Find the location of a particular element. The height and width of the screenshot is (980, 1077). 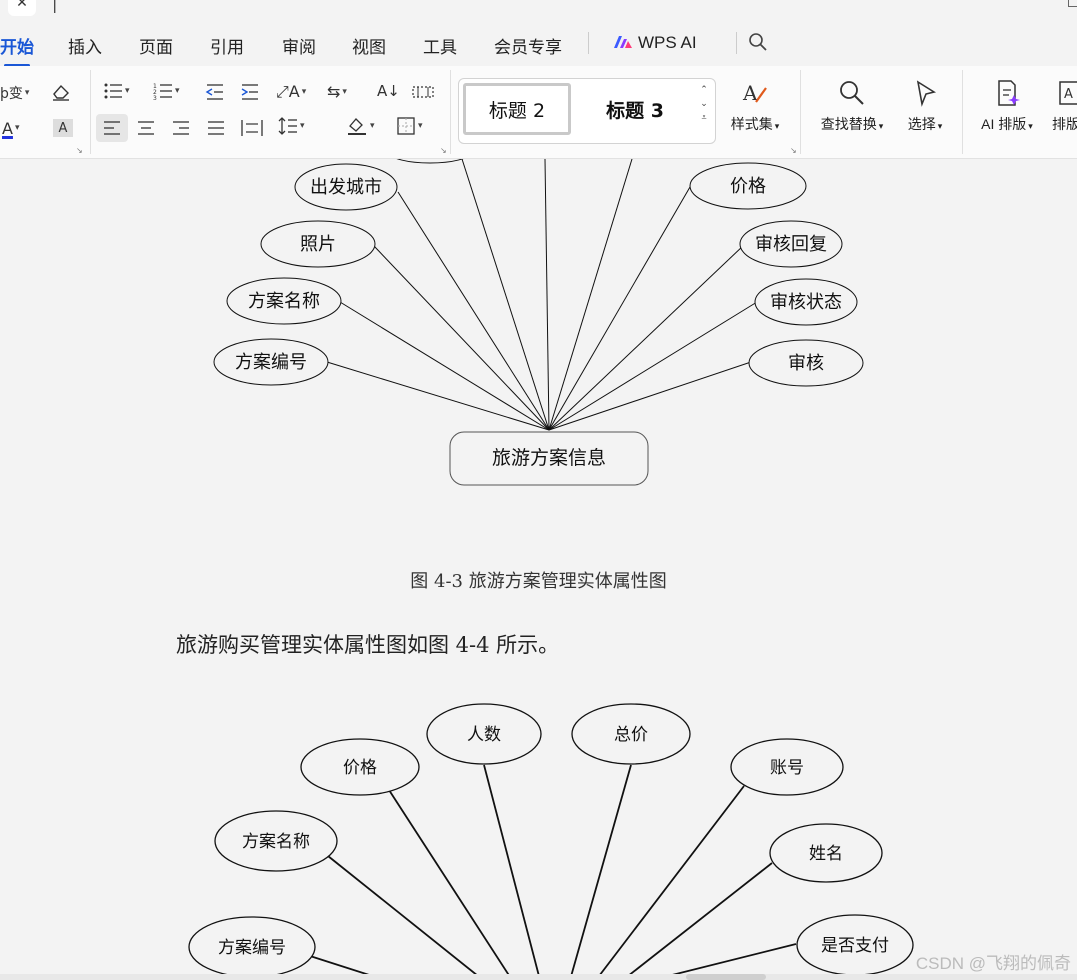

chevron-down-icon: ⌄ is located at coordinates (704, 104).